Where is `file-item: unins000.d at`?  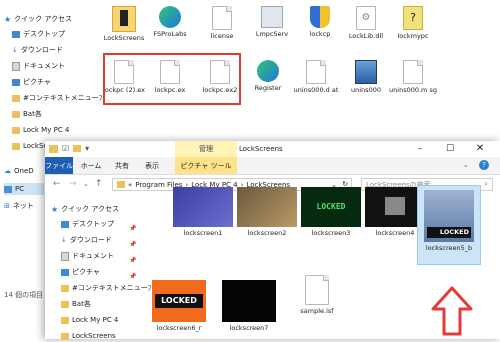
file-item: unins000.d at is located at coordinates (316, 77).